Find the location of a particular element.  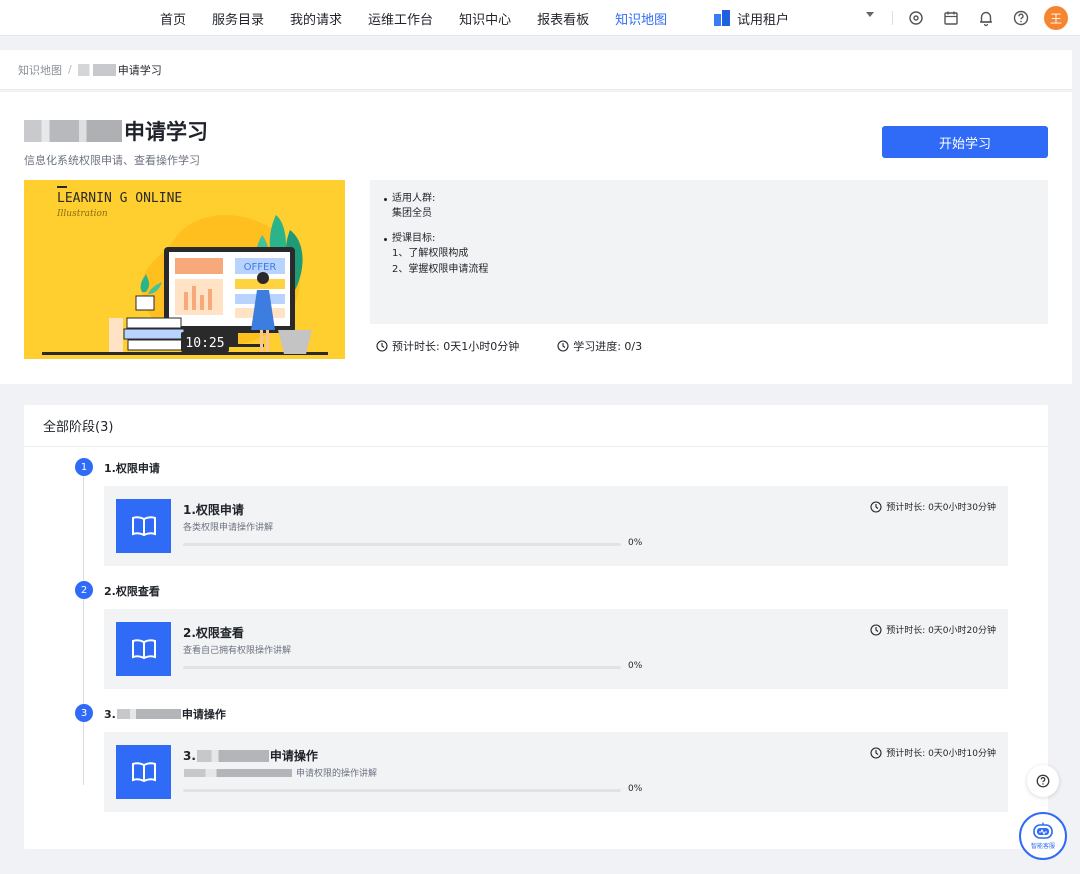

cover-offer-text: OFFER is located at coordinates (260, 267).